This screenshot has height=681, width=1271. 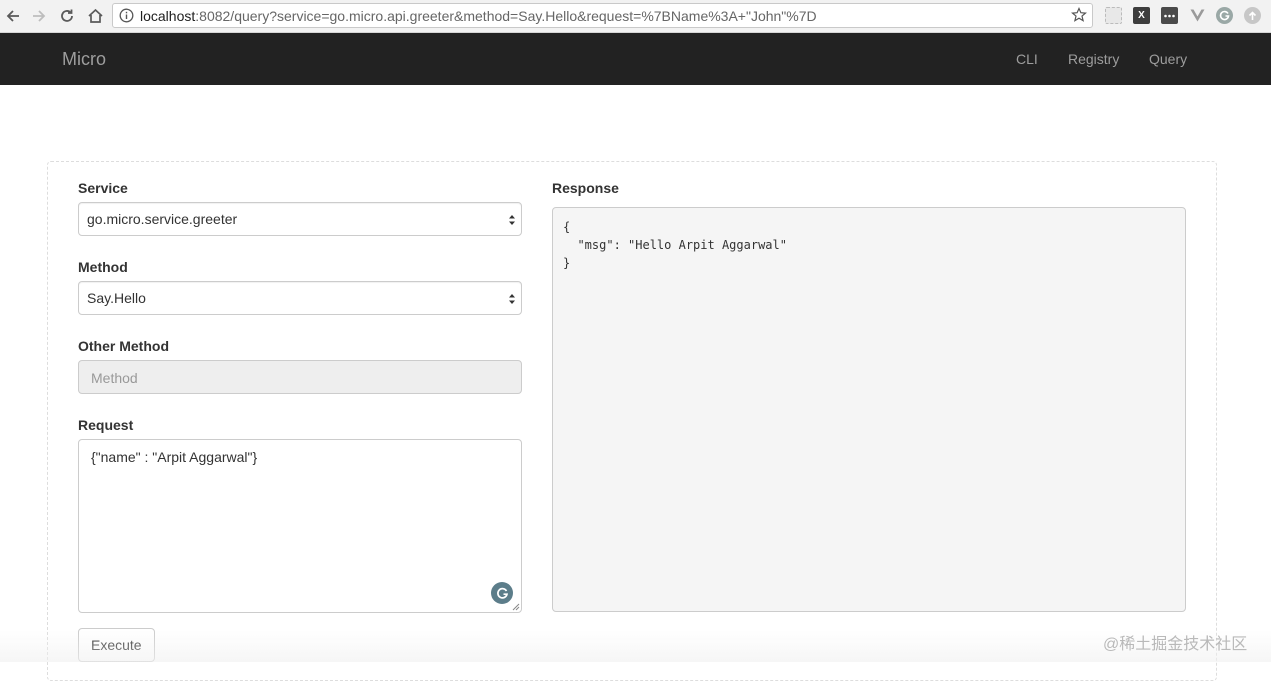 I want to click on bookmark-star-icon, so click(x=1079, y=15).